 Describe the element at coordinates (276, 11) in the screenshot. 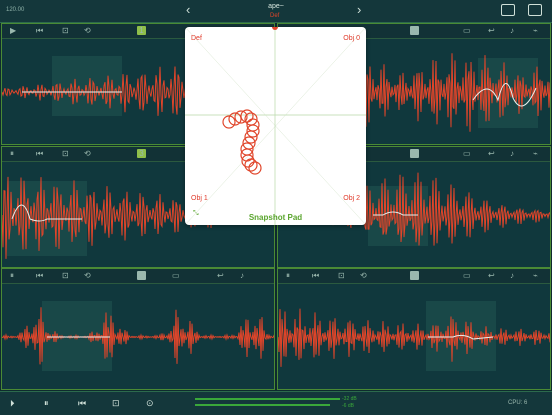

I see `top-toolbar: 120.00 ‹ ape~ ›` at that location.